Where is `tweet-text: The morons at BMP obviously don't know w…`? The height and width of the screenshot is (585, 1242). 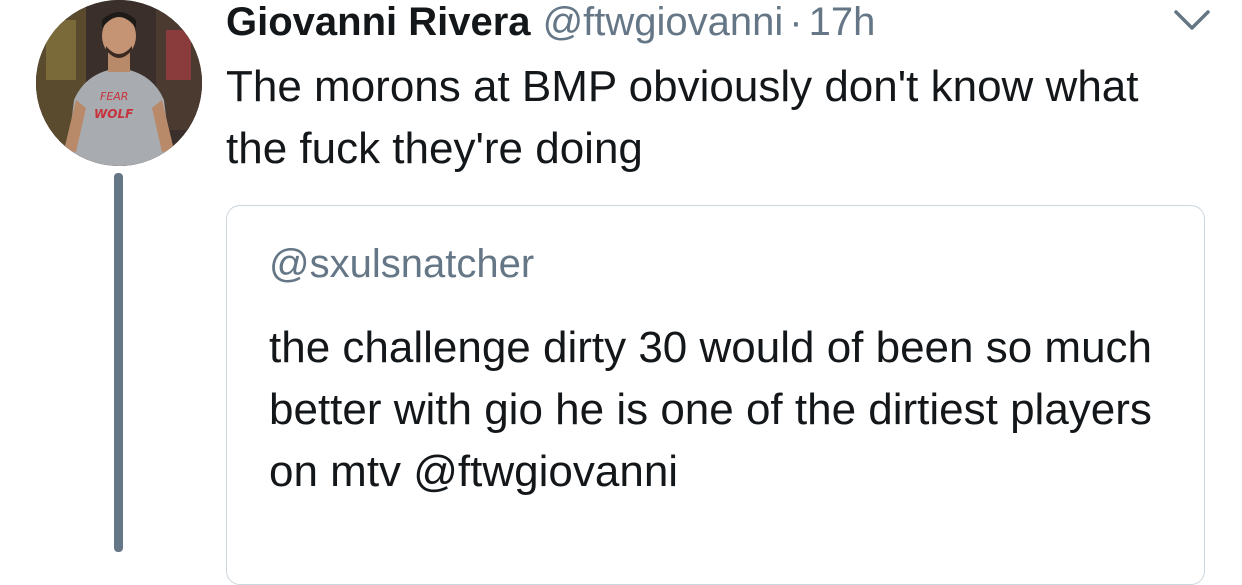 tweet-text: The morons at BMP obviously don't know w… is located at coordinates (682, 117).